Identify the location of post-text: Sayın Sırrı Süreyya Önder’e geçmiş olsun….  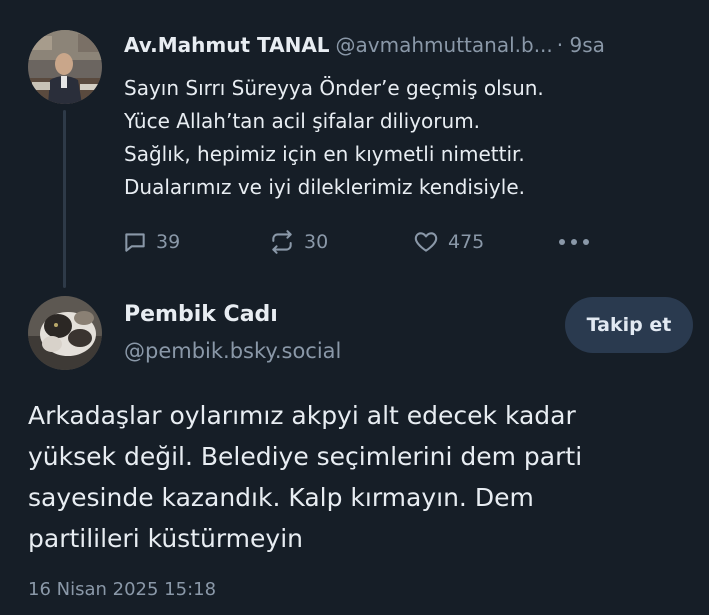
(334, 138).